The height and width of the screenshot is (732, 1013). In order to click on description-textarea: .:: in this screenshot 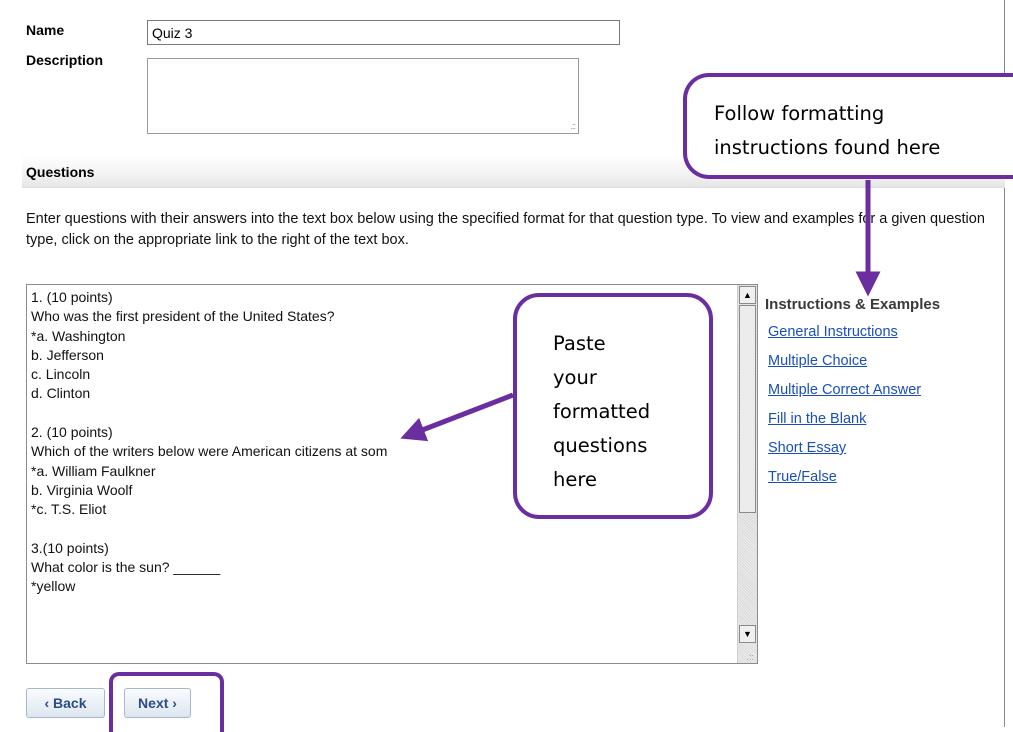, I will do `click(363, 96)`.